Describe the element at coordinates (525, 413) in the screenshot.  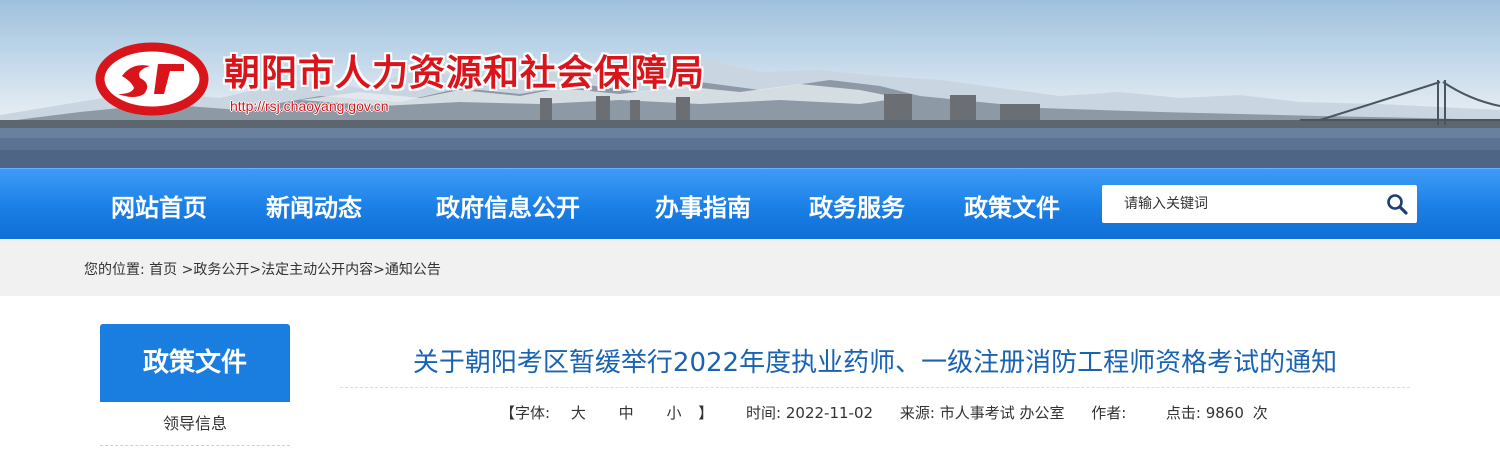
I see `font-size-label: 【字体:` at that location.